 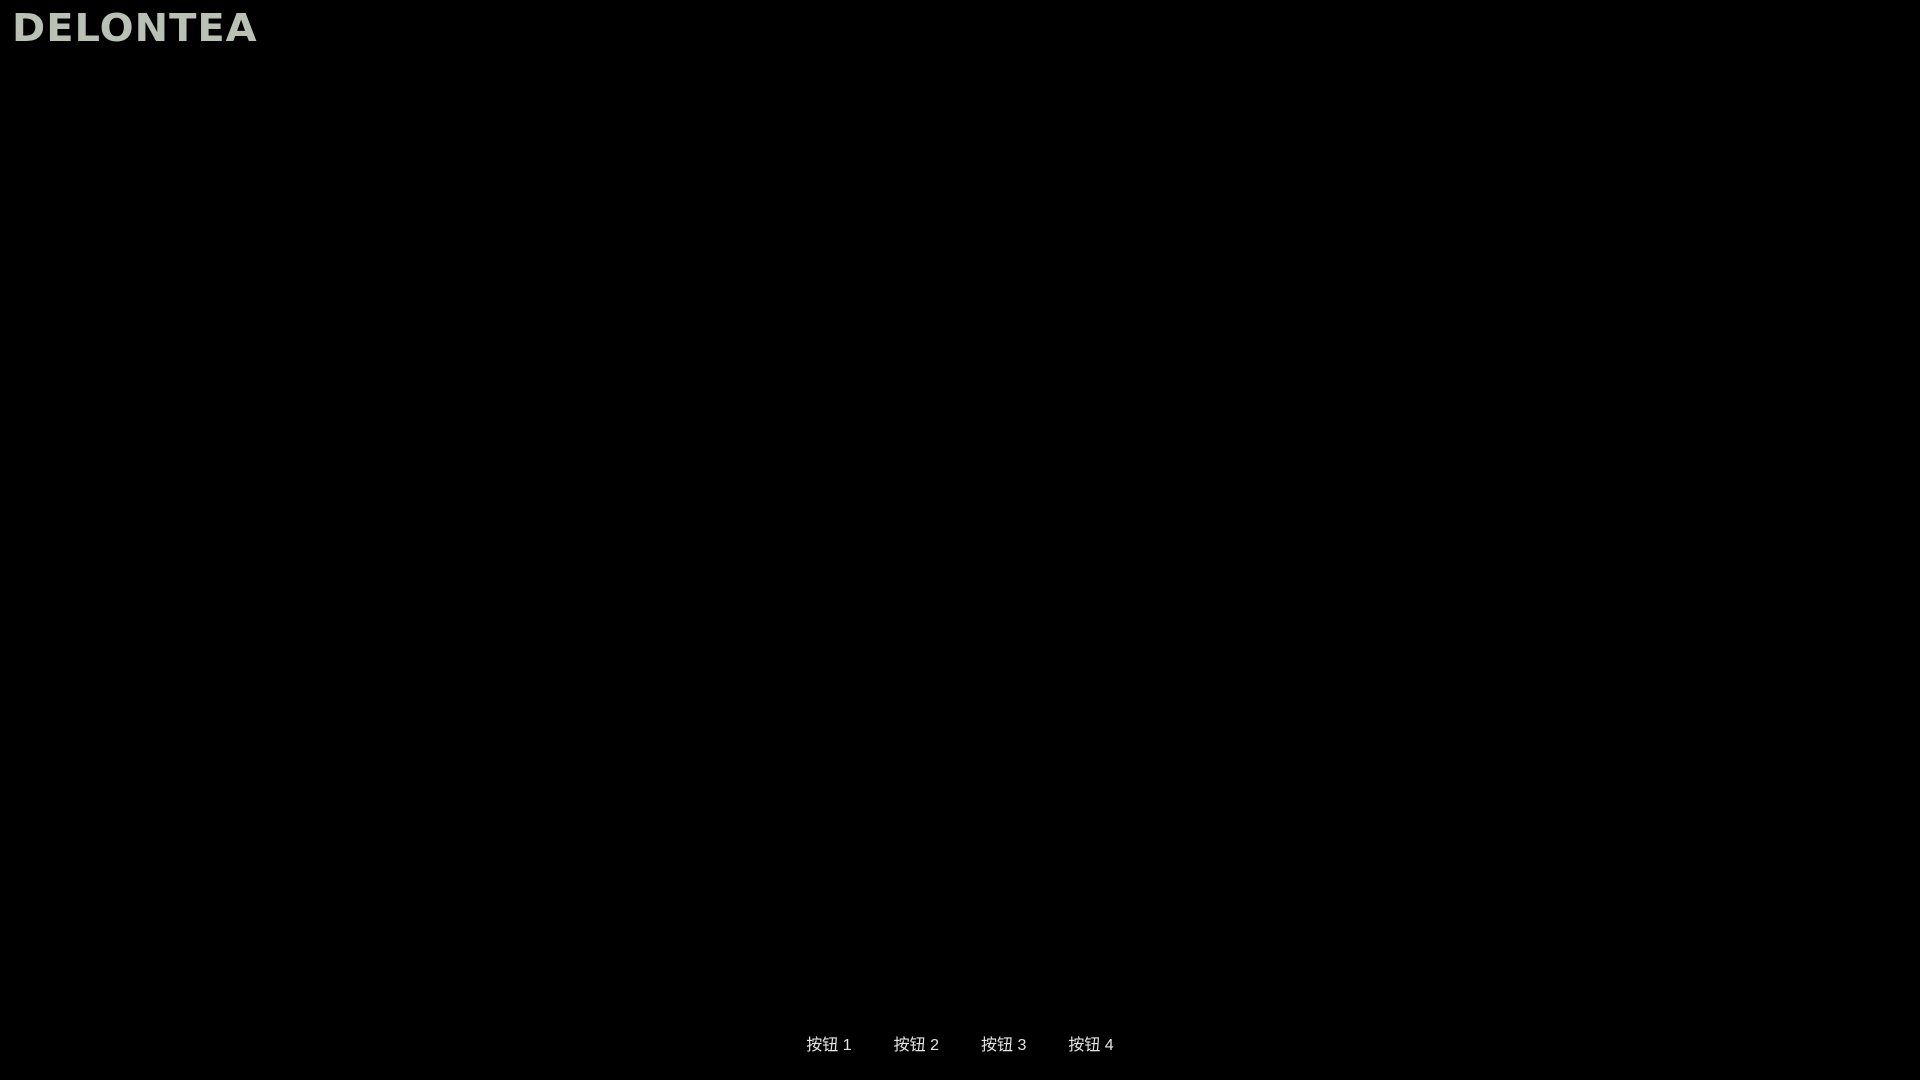 What do you see at coordinates (960, 1043) in the screenshot?
I see `bottom-nav: 按钮 1 按钮 2 按钮 3 按钮 4` at bounding box center [960, 1043].